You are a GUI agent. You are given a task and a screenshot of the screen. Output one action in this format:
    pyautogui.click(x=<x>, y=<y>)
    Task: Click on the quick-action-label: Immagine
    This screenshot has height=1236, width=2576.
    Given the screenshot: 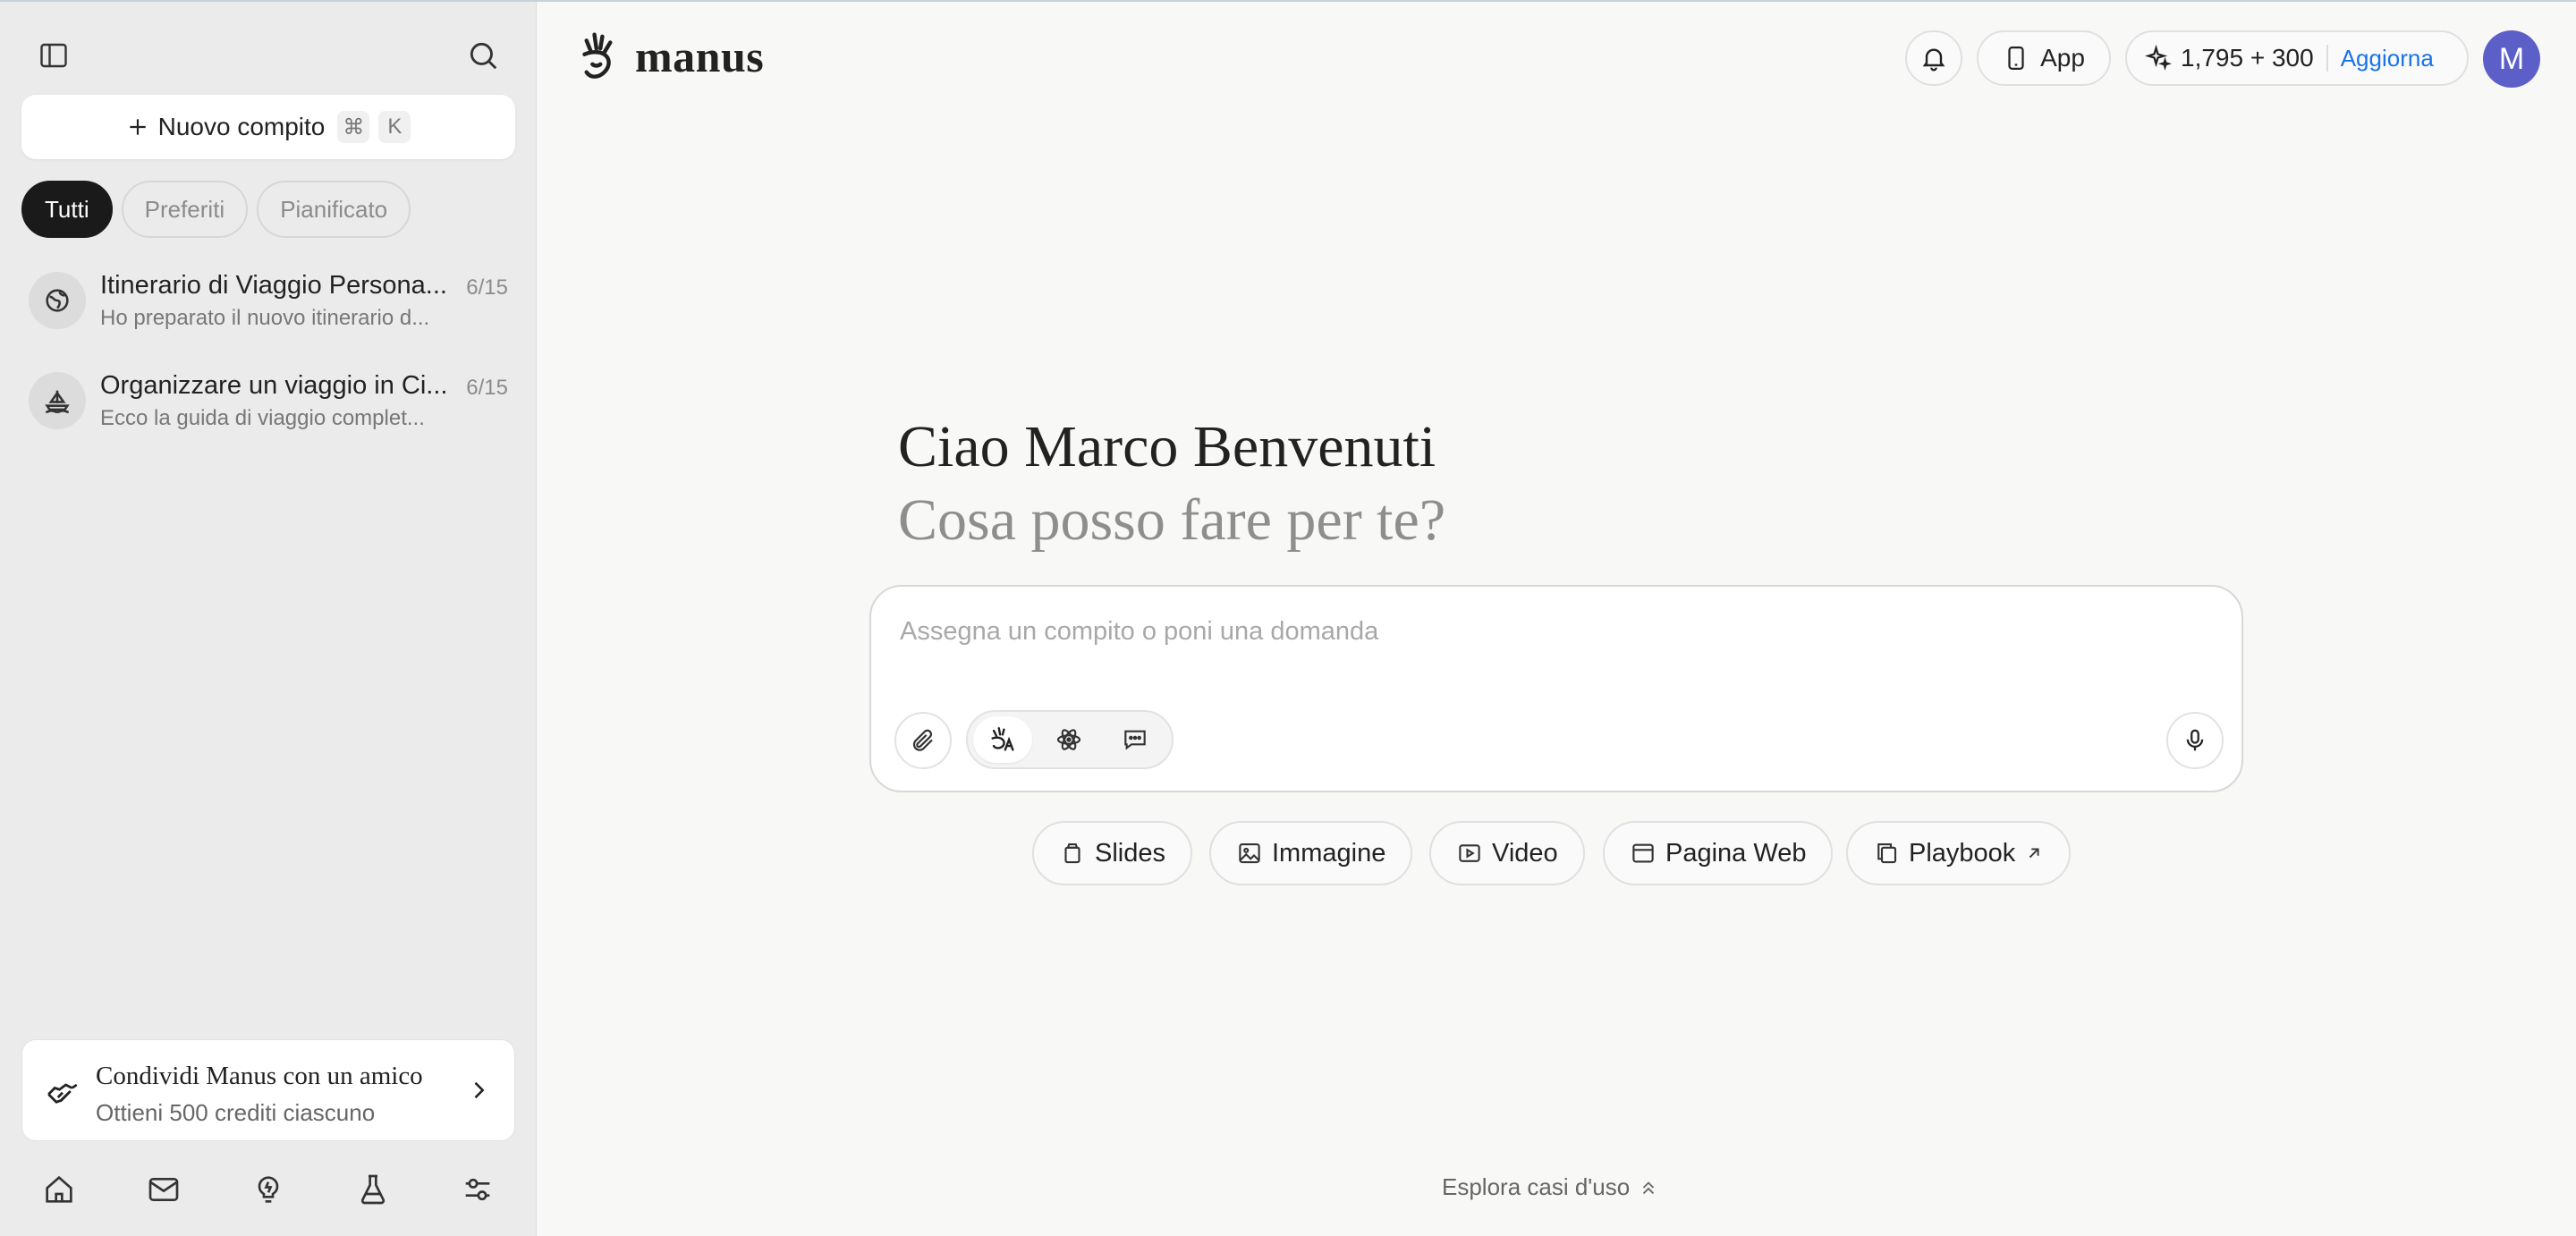 What is the action you would take?
    pyautogui.click(x=1329, y=853)
    